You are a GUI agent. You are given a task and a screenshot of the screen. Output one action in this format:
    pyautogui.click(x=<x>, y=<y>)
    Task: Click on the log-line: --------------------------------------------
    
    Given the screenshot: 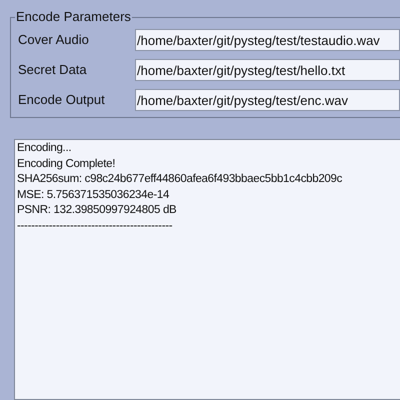 What is the action you would take?
    pyautogui.click(x=94, y=226)
    